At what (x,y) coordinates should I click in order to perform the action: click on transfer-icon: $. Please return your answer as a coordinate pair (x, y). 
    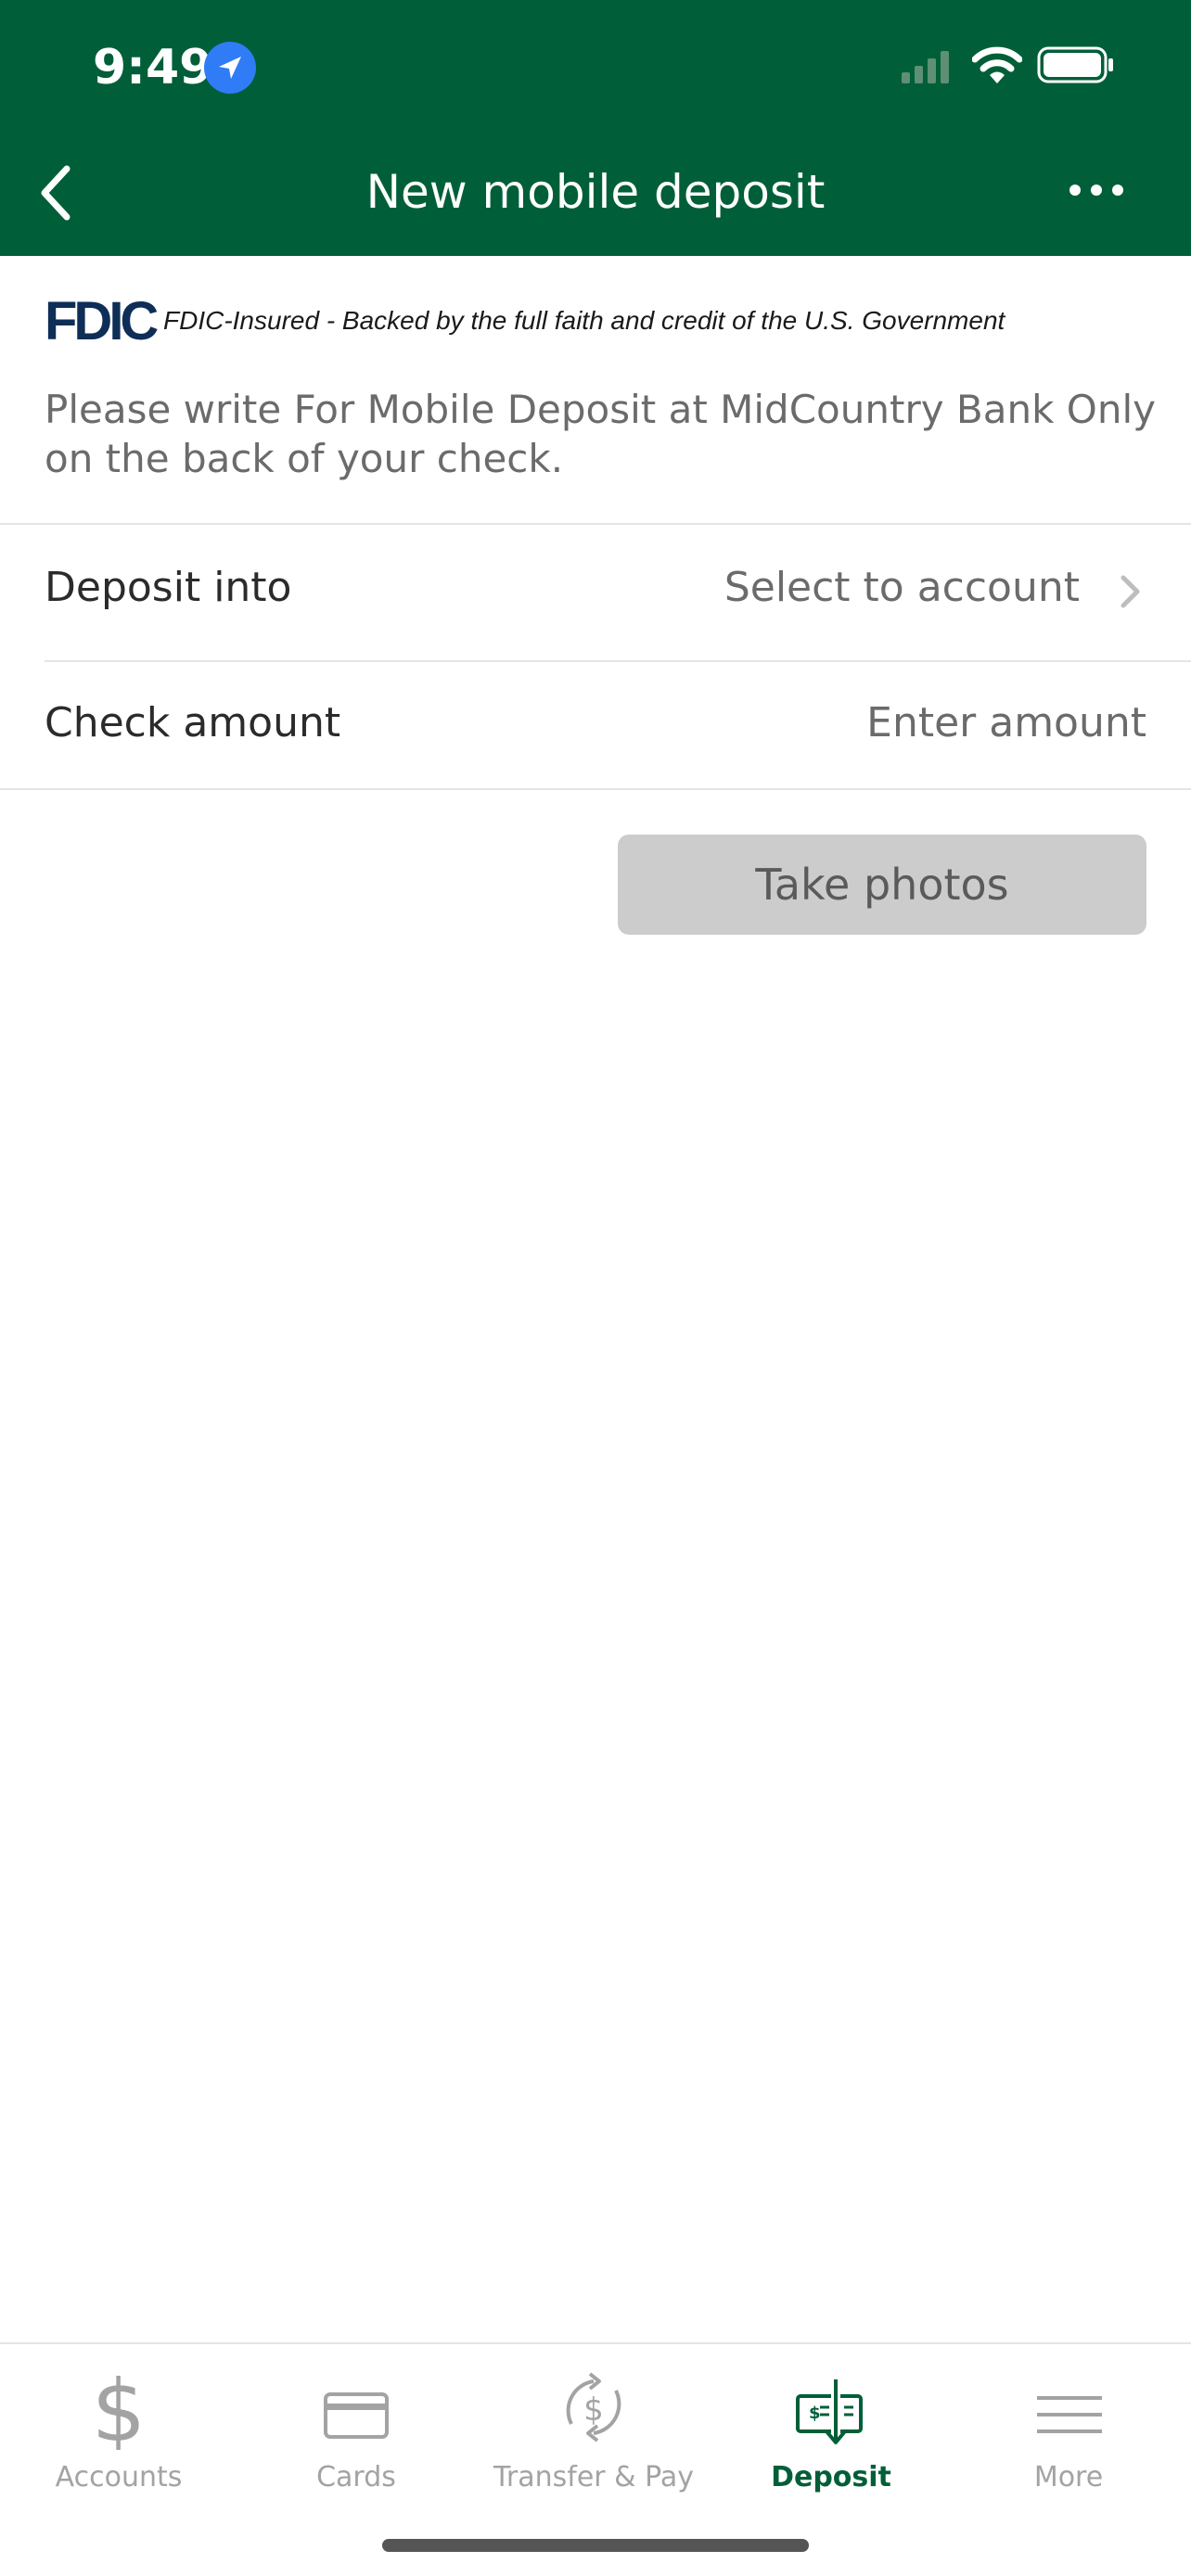
    Looking at the image, I should click on (593, 2407).